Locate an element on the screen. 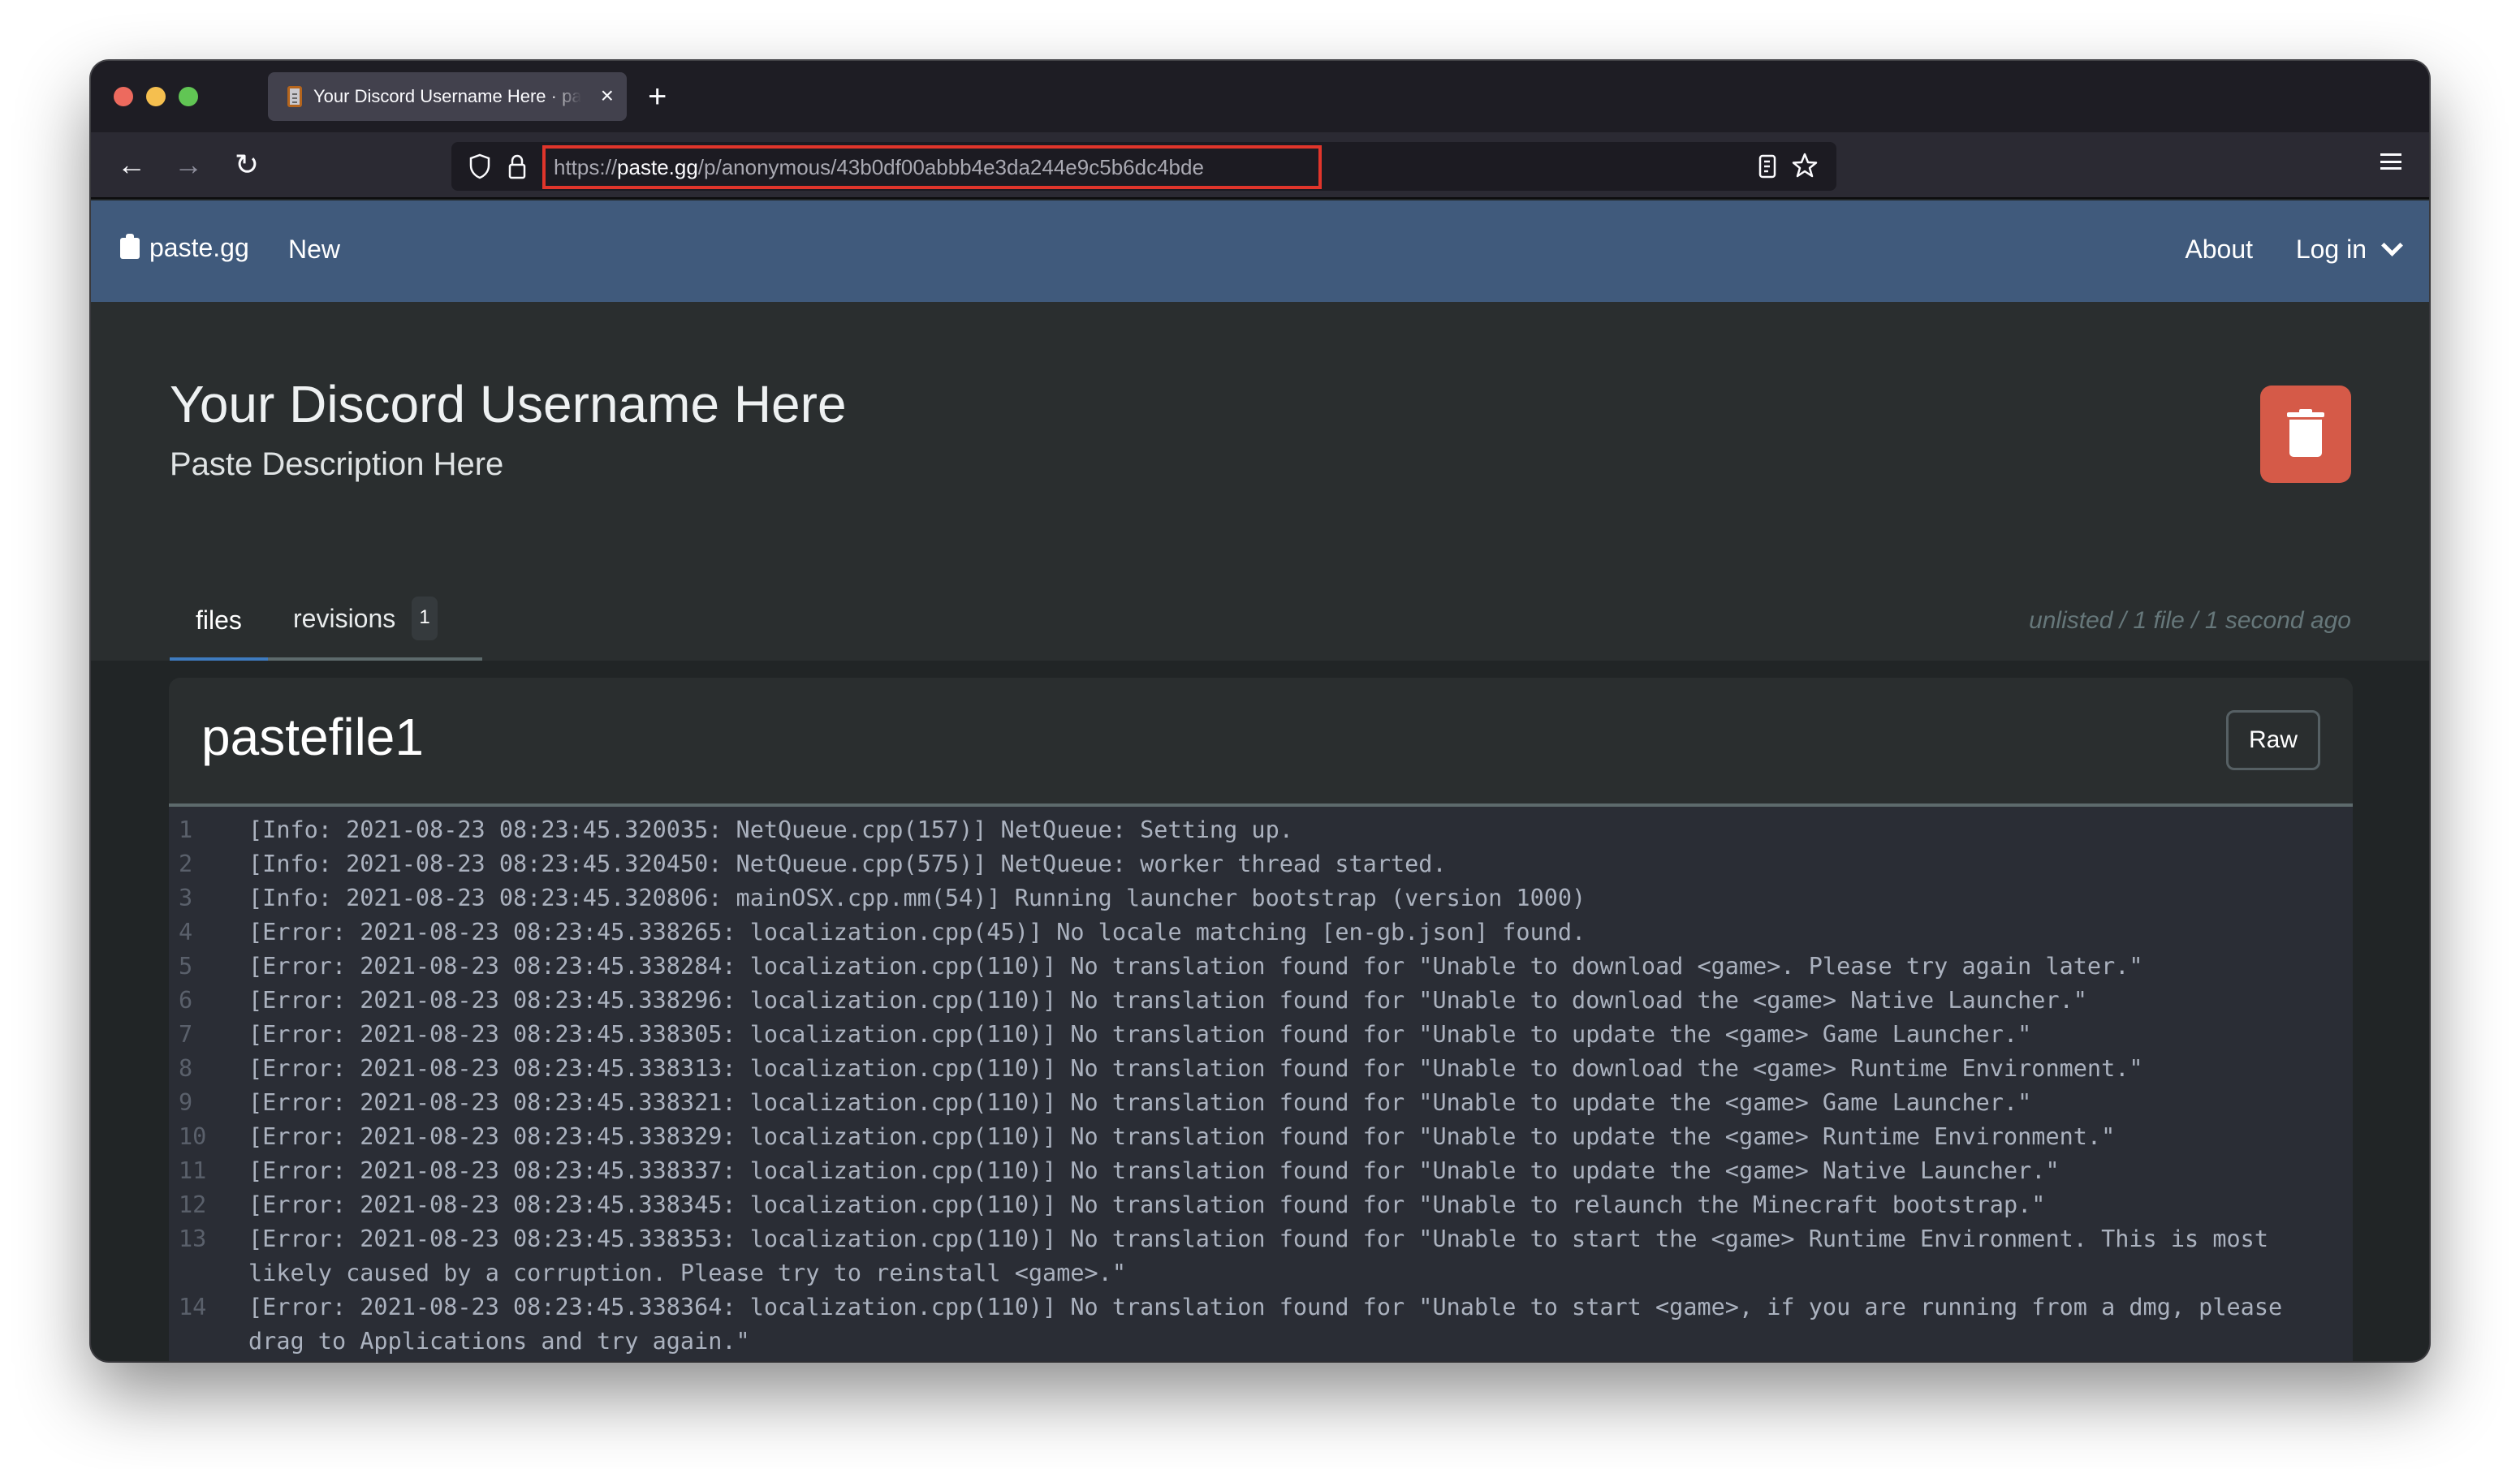 The image size is (2520, 1469). paste-tabs: files revisions 1 is located at coordinates (326, 617).